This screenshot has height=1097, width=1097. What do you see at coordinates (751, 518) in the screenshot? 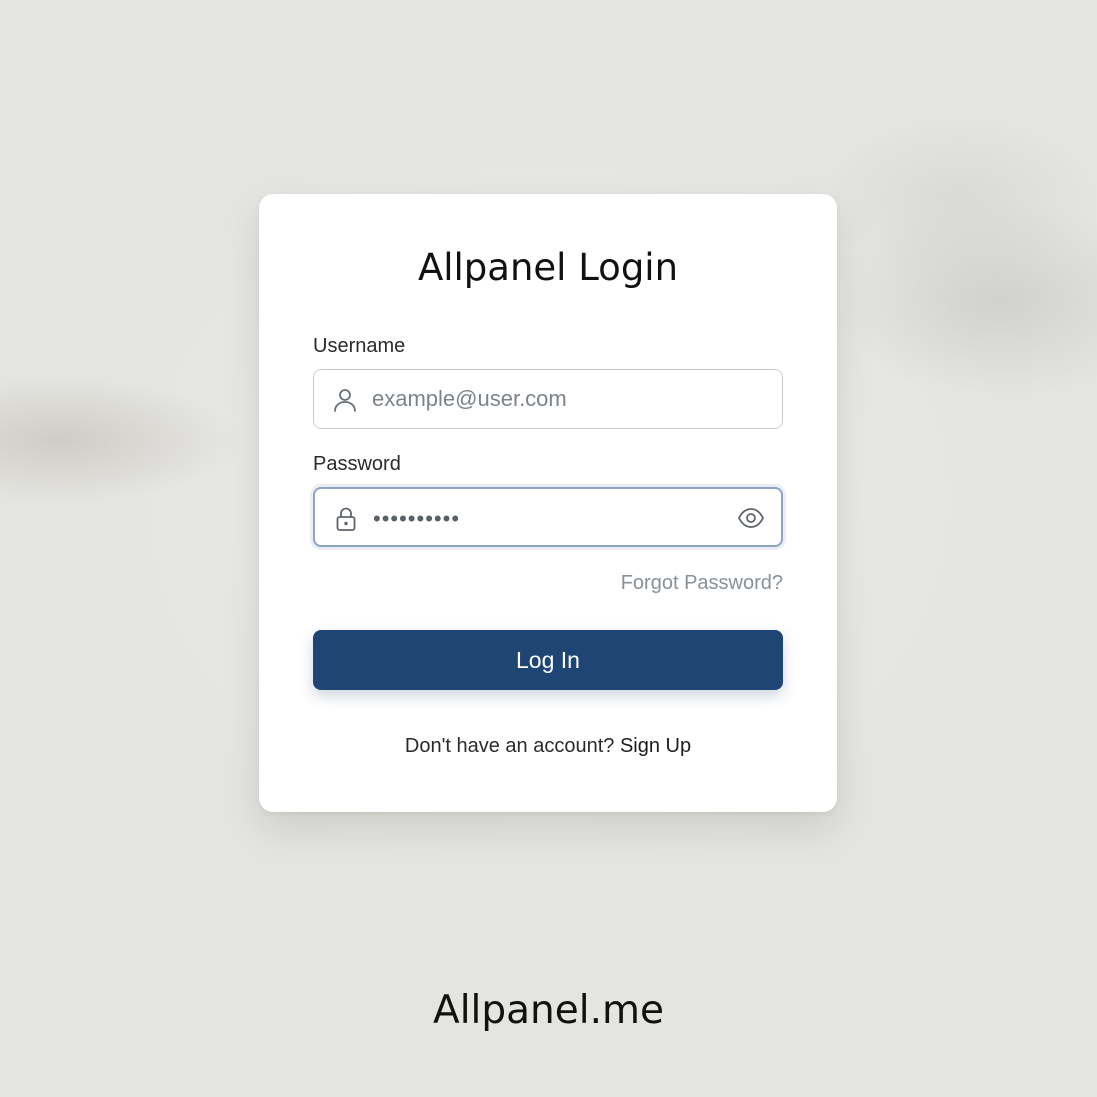
I see `eye-icon` at bounding box center [751, 518].